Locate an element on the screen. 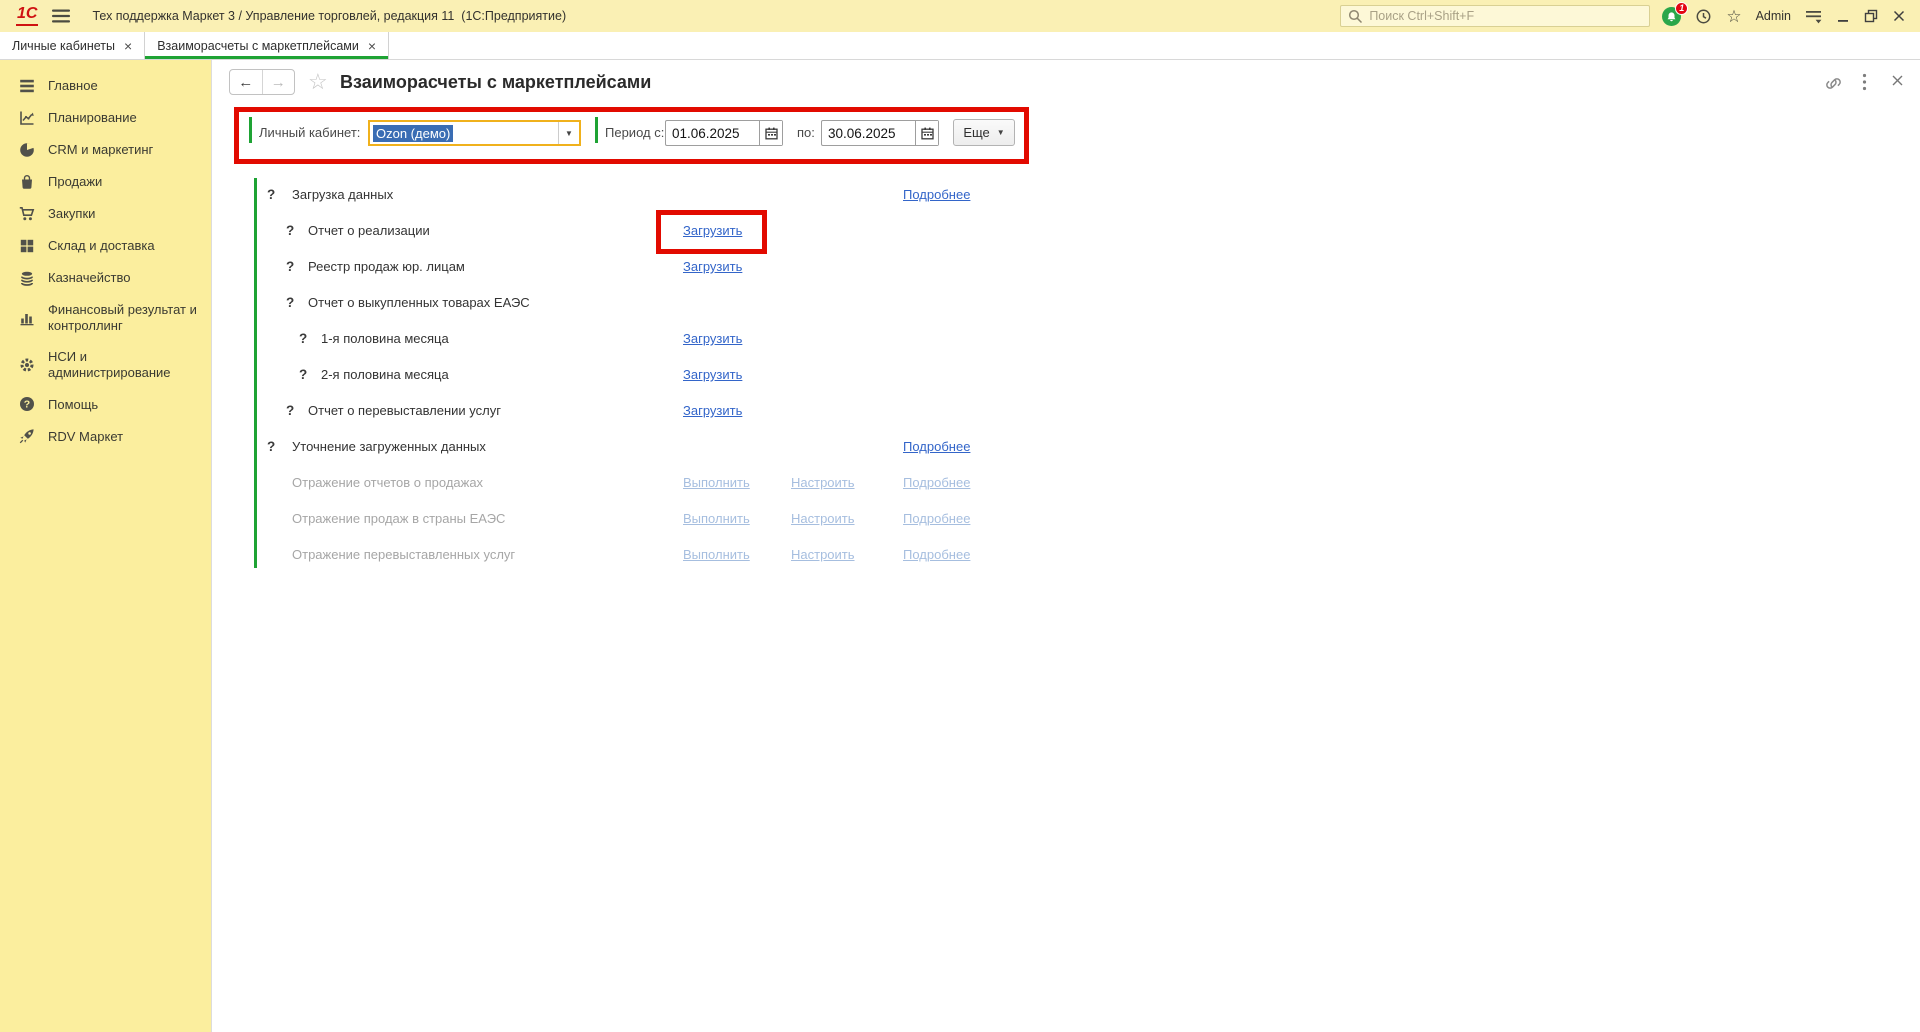  sidebar-item-label: Помощь is located at coordinates (73, 404).